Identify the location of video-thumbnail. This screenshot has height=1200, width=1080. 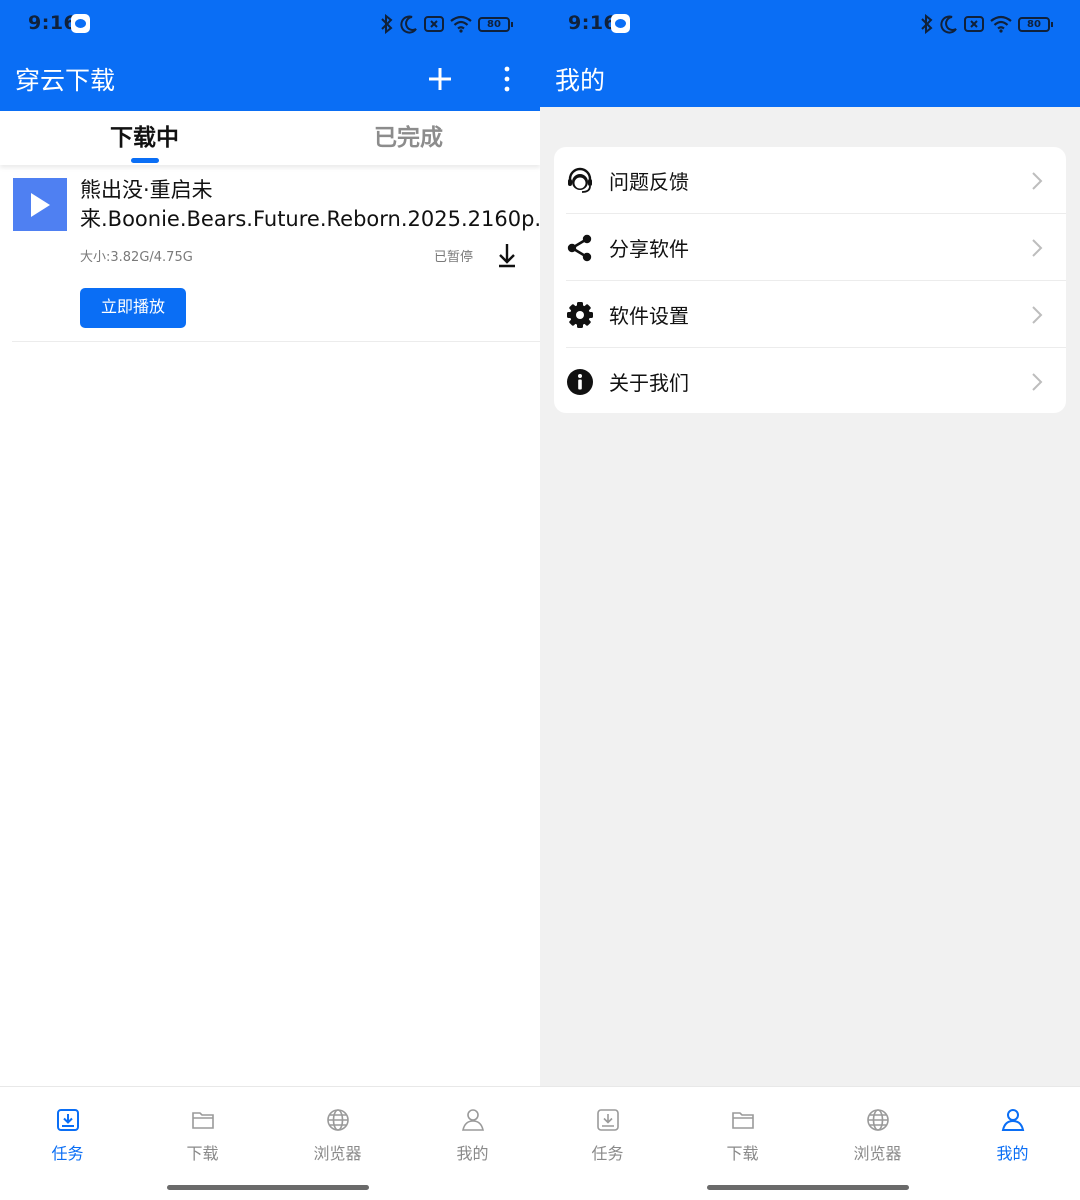
(40, 204).